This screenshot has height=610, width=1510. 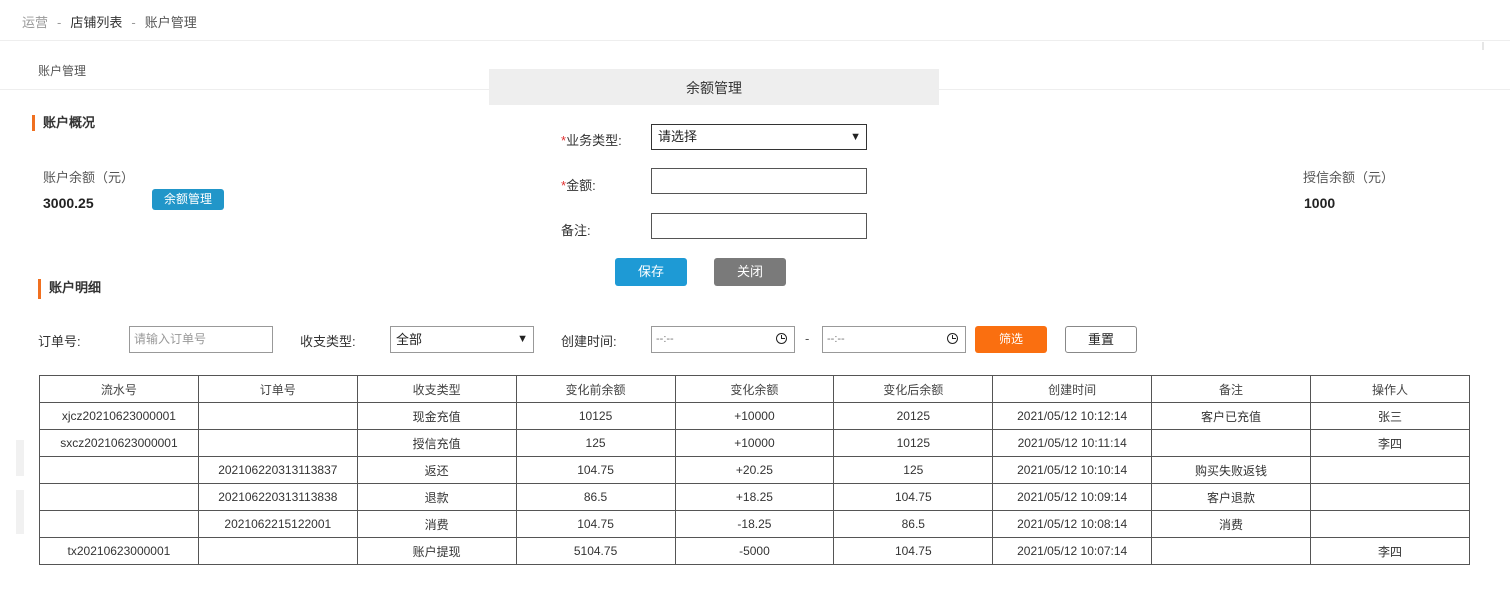 I want to click on cell-after: 20125, so click(x=913, y=416).